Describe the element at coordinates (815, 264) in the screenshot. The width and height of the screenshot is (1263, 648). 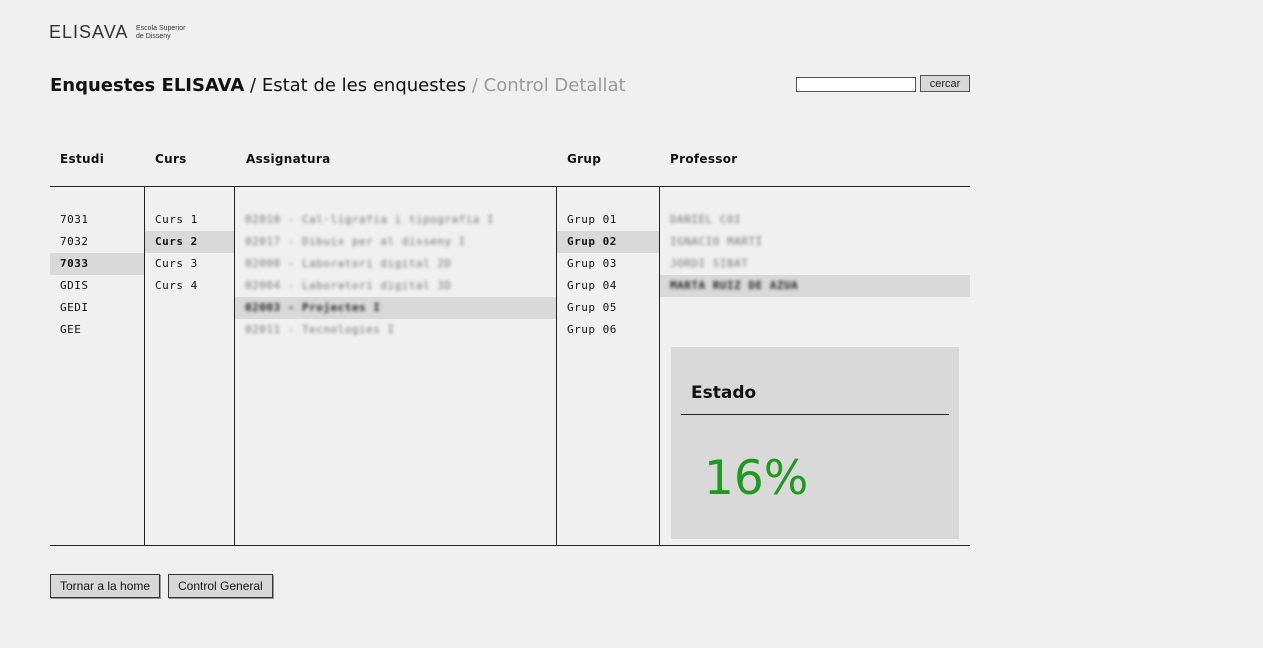
I see `professor-item: JORDI SIBAT` at that location.